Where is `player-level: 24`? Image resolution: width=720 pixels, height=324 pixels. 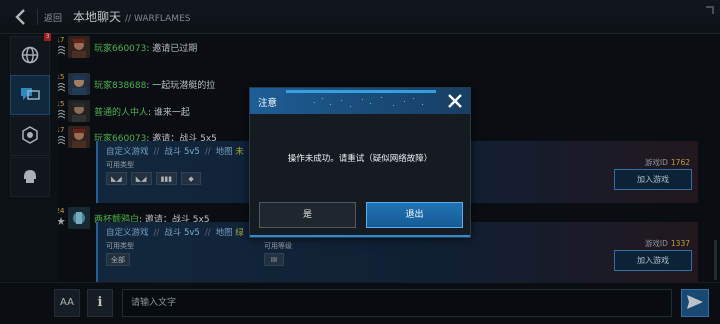
player-level: 24 is located at coordinates (61, 211).